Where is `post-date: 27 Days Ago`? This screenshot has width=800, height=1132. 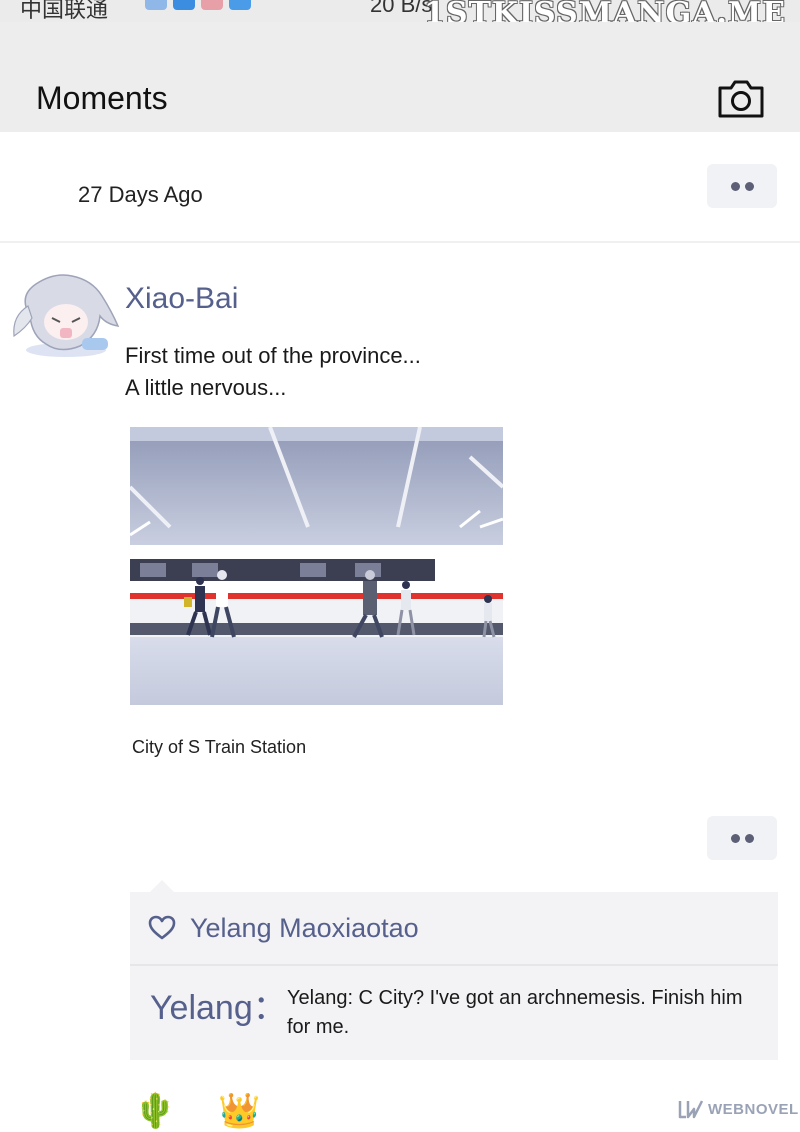 post-date: 27 Days Ago is located at coordinates (140, 194).